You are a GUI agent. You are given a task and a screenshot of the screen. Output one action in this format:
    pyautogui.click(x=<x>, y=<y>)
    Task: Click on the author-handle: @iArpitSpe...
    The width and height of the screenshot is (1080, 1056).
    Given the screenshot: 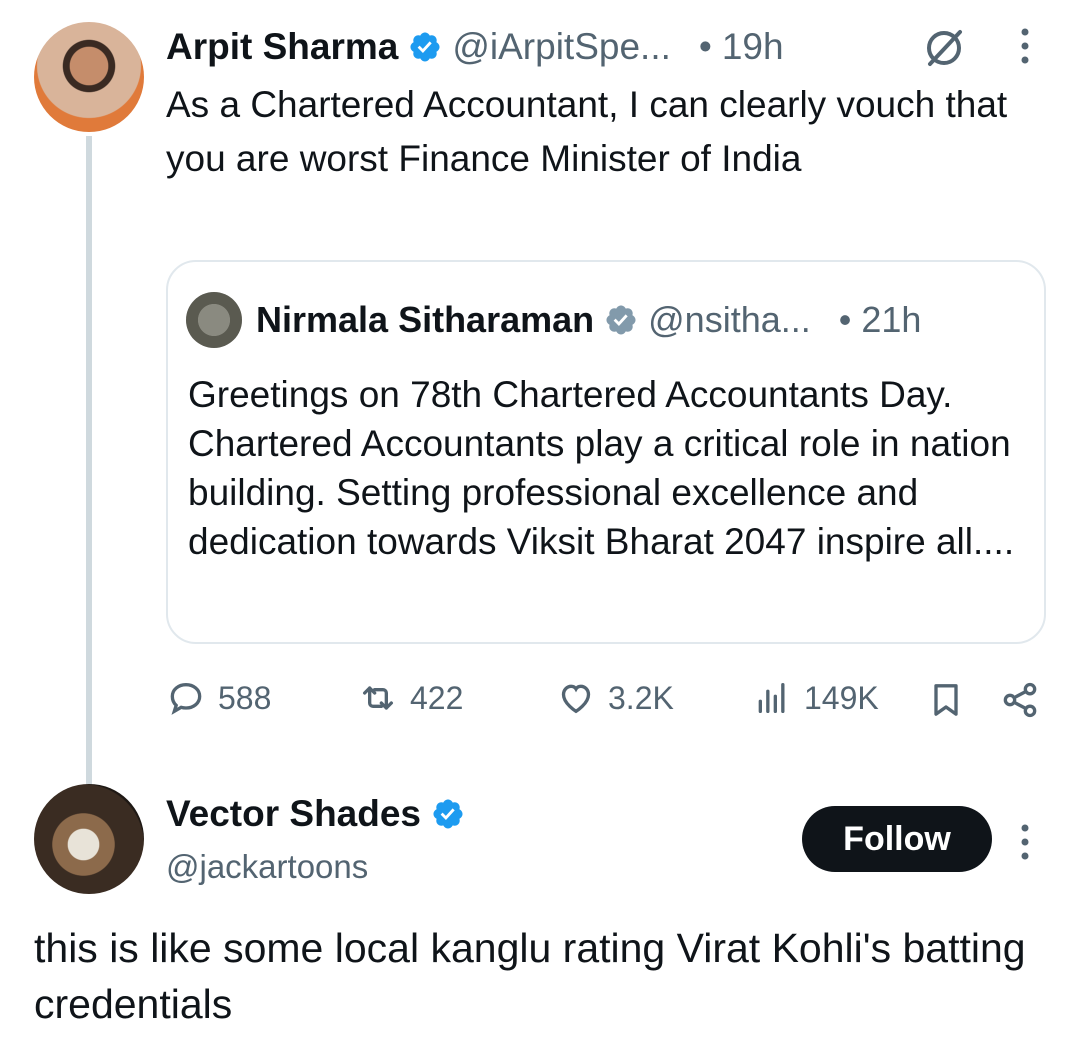 What is the action you would take?
    pyautogui.click(x=561, y=47)
    